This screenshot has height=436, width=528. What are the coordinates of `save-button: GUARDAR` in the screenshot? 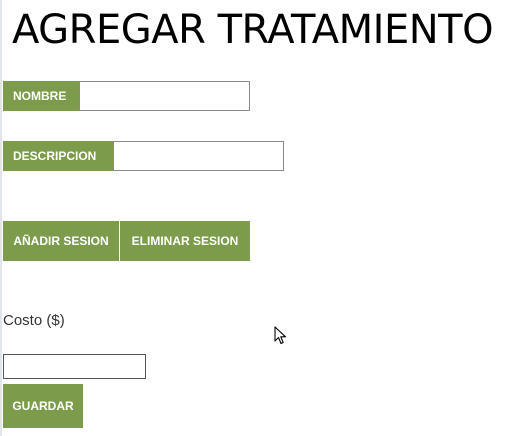 It's located at (43, 406).